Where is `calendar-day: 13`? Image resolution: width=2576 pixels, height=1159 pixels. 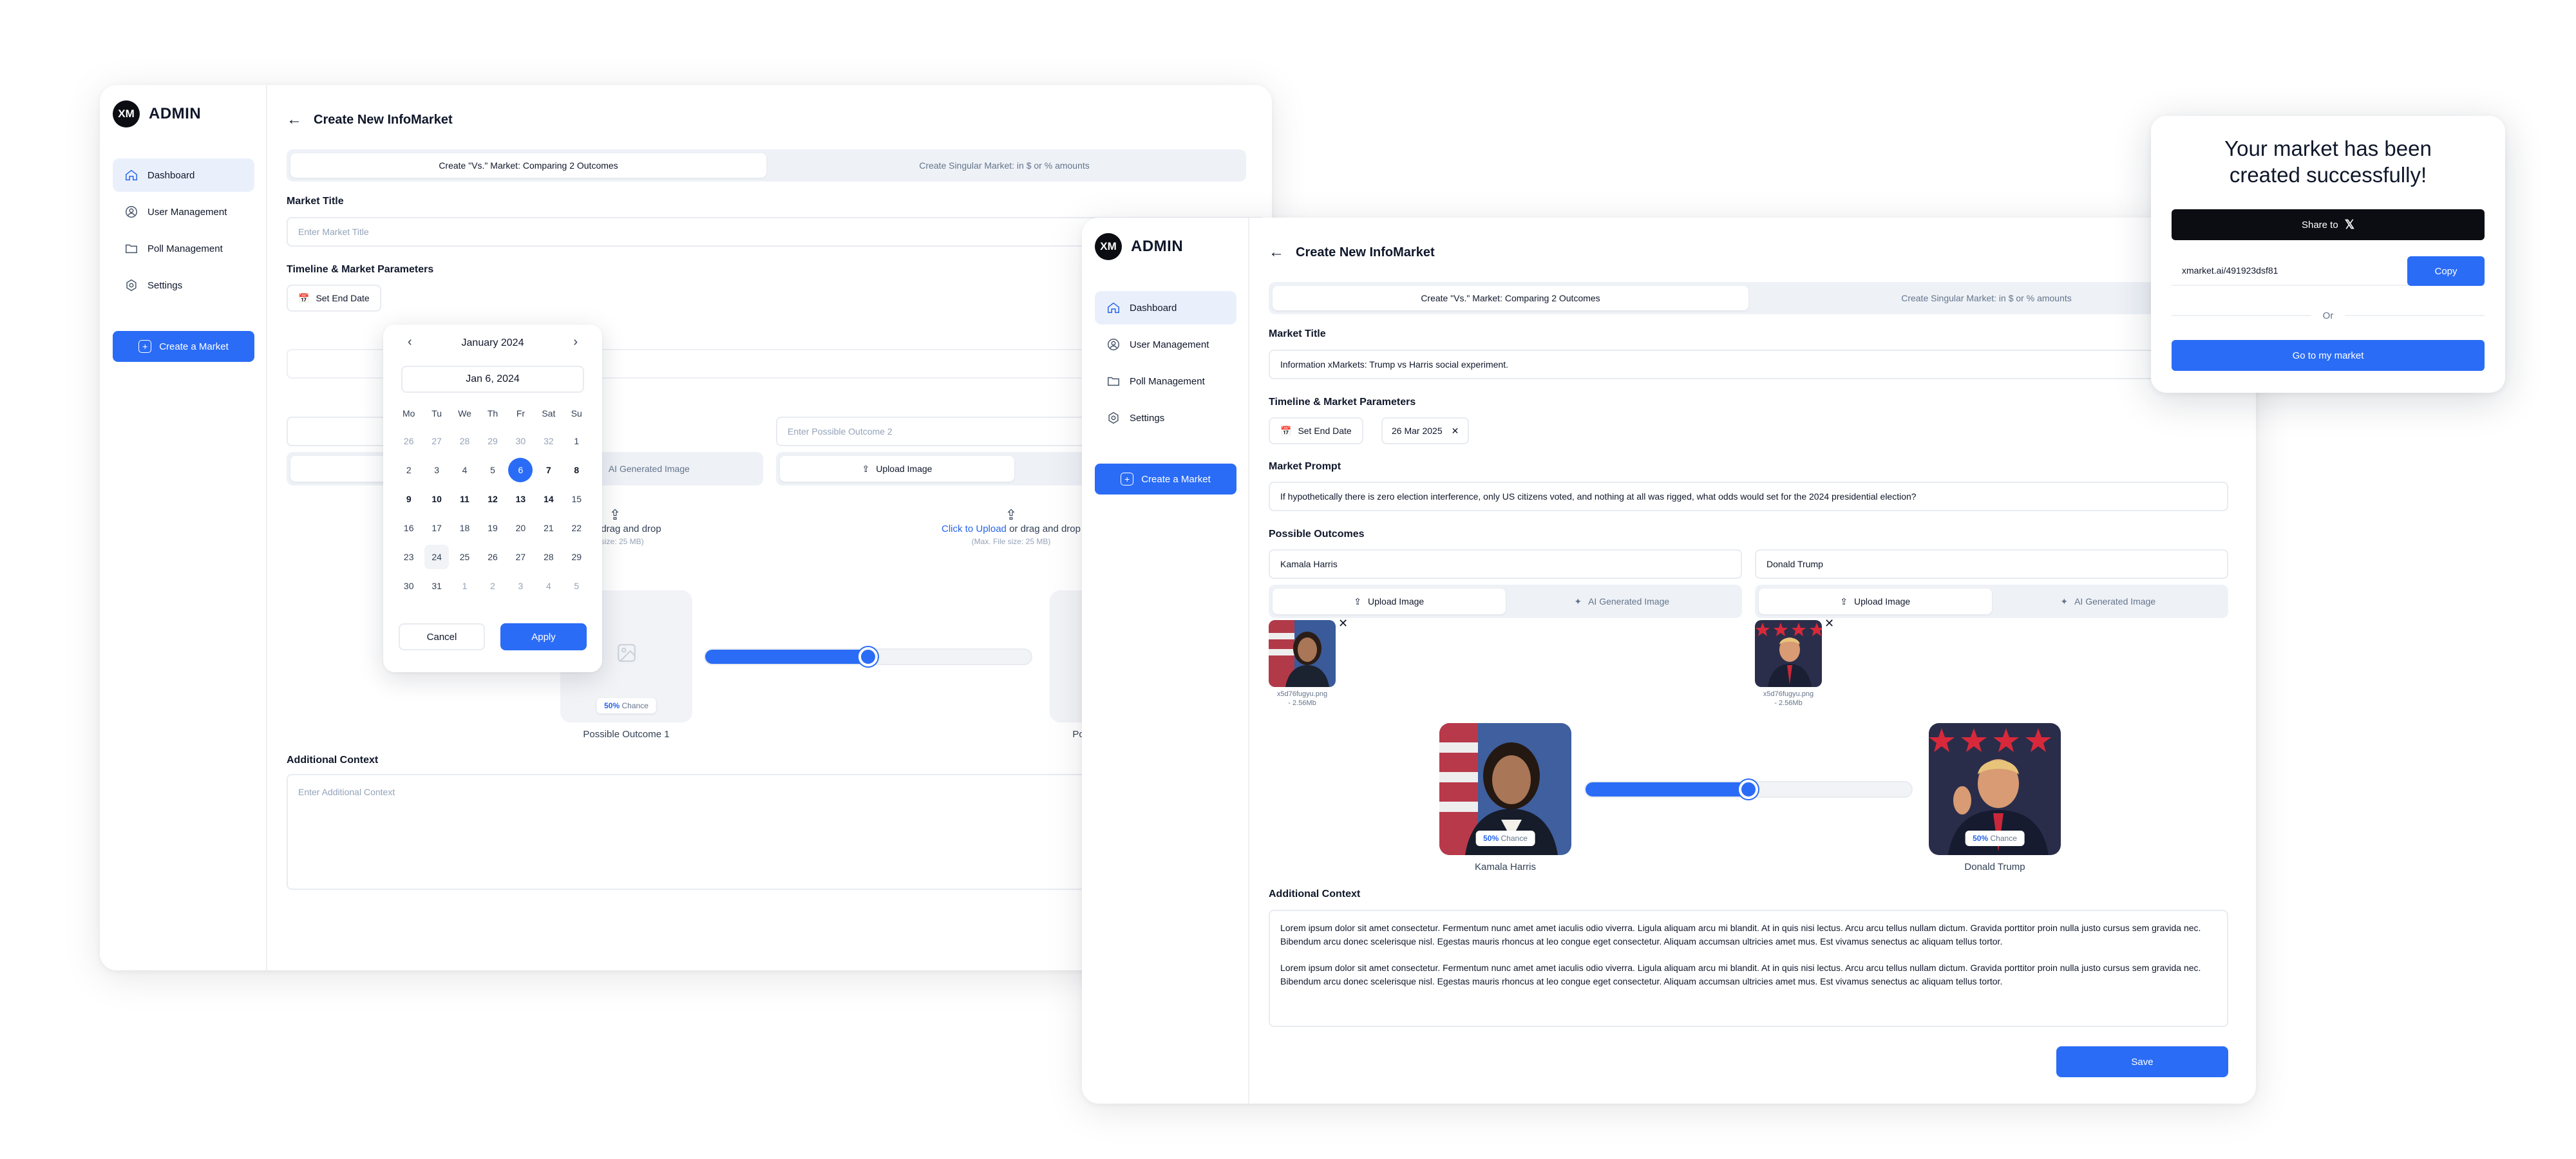 calendar-day: 13 is located at coordinates (521, 498).